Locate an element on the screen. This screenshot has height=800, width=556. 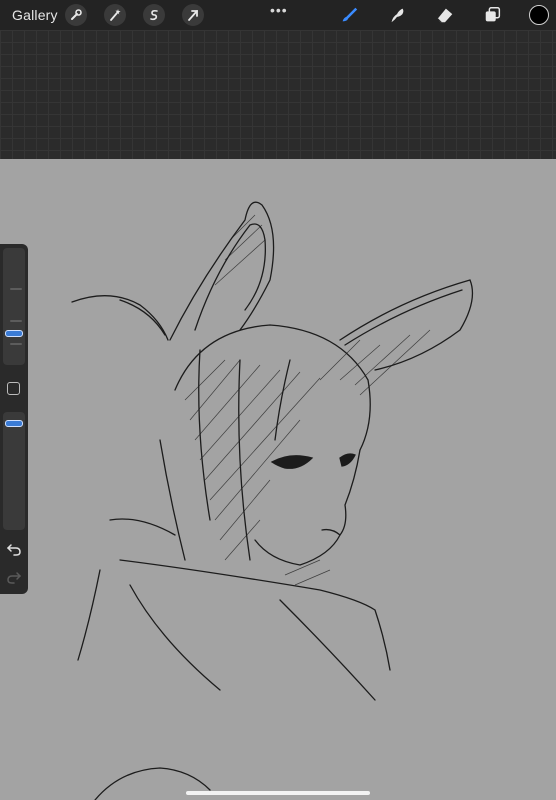
top-toolbar: Gallery ••• is located at coordinates (278, 15).